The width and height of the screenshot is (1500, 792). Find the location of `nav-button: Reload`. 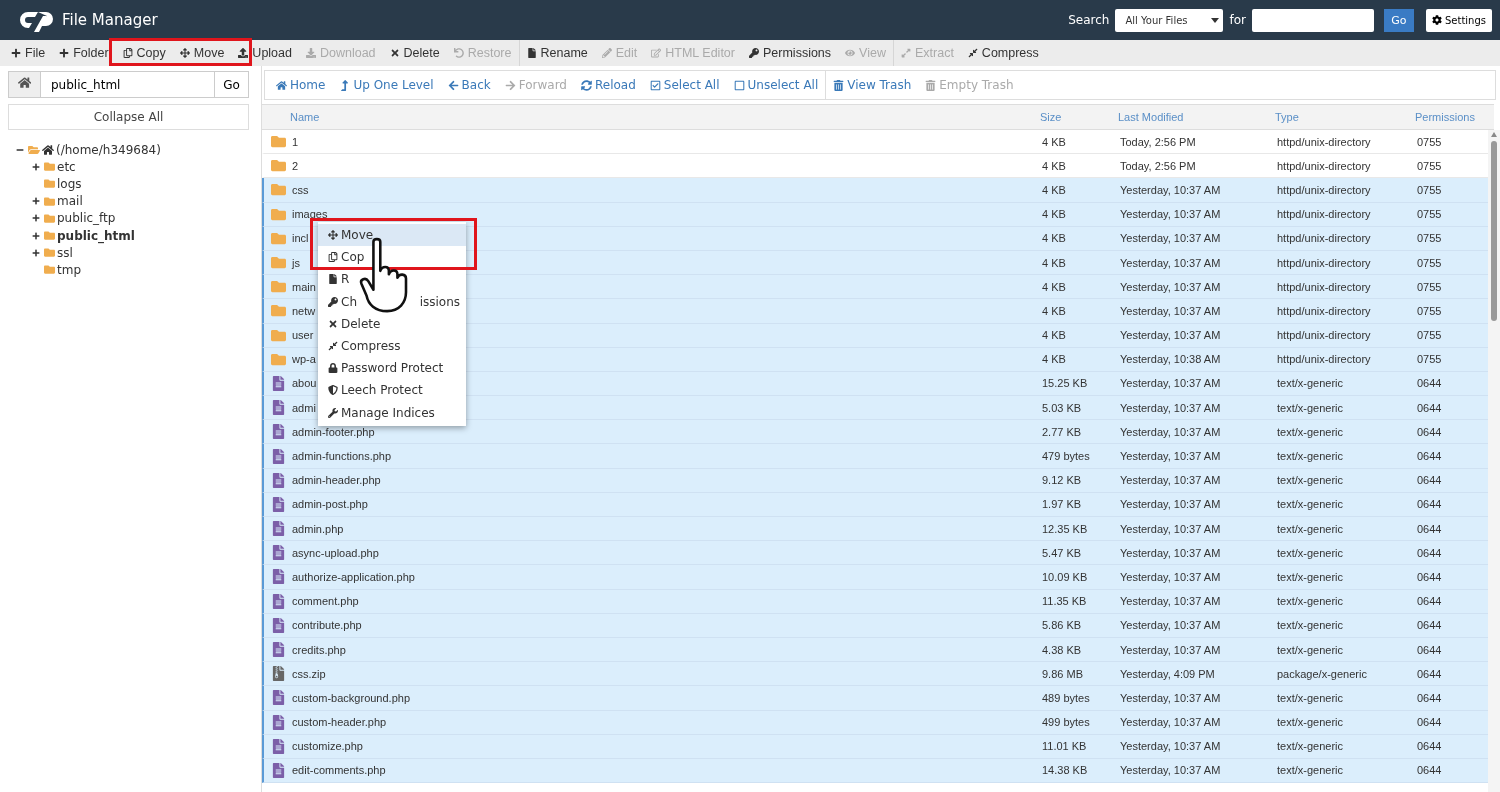

nav-button: Reload is located at coordinates (608, 85).